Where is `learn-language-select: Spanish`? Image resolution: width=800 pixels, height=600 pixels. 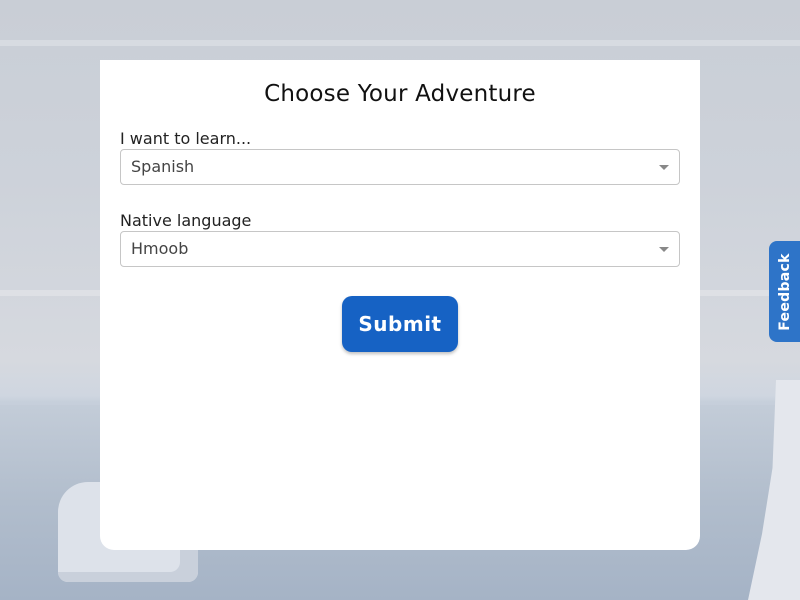 learn-language-select: Spanish is located at coordinates (400, 167).